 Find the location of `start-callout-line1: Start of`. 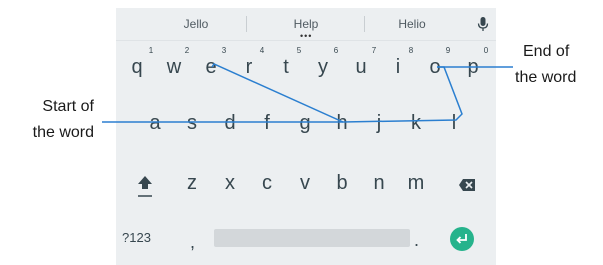

start-callout-line1: Start of is located at coordinates (68, 106).